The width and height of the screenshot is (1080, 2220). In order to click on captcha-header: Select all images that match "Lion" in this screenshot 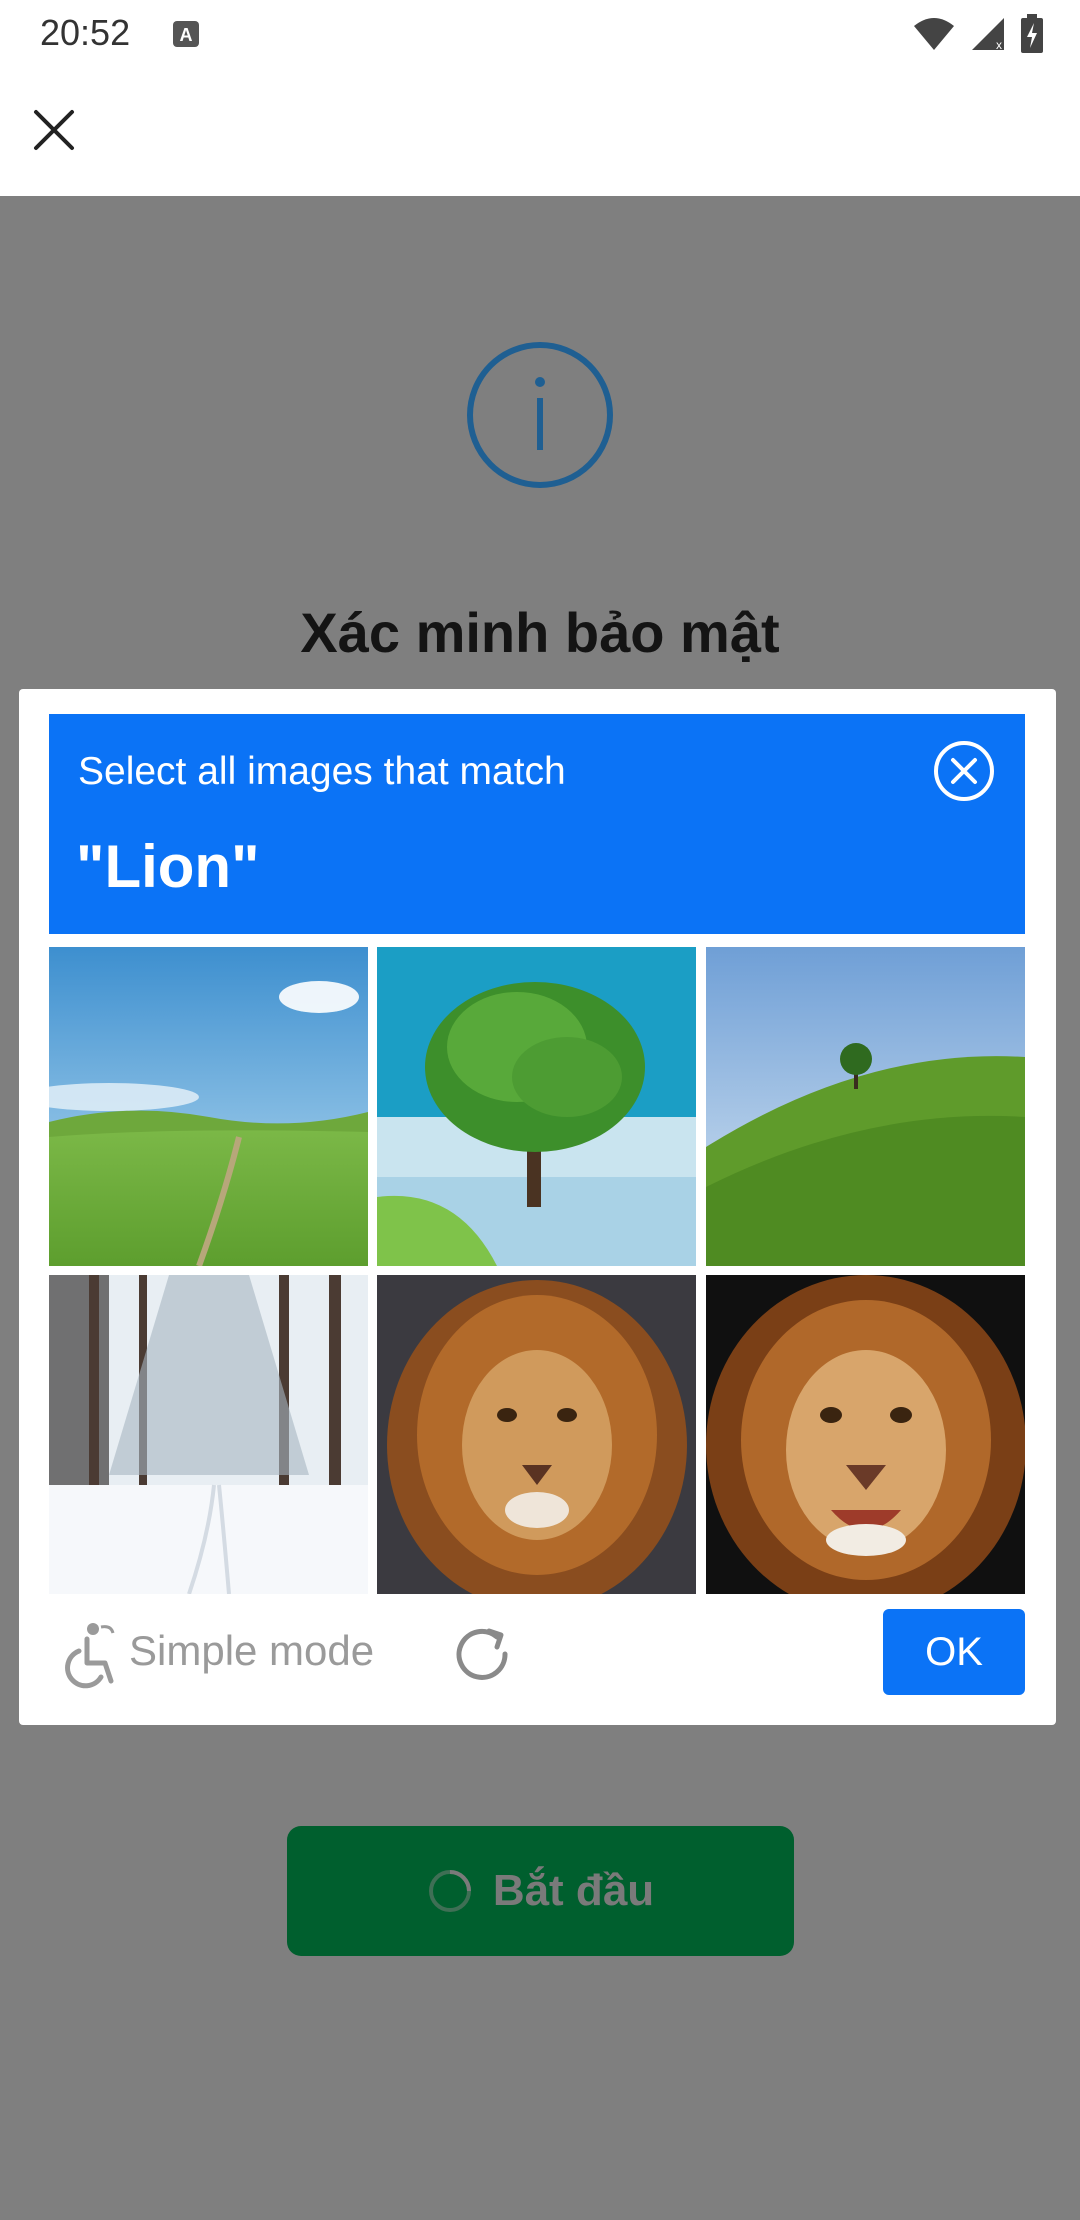, I will do `click(537, 824)`.